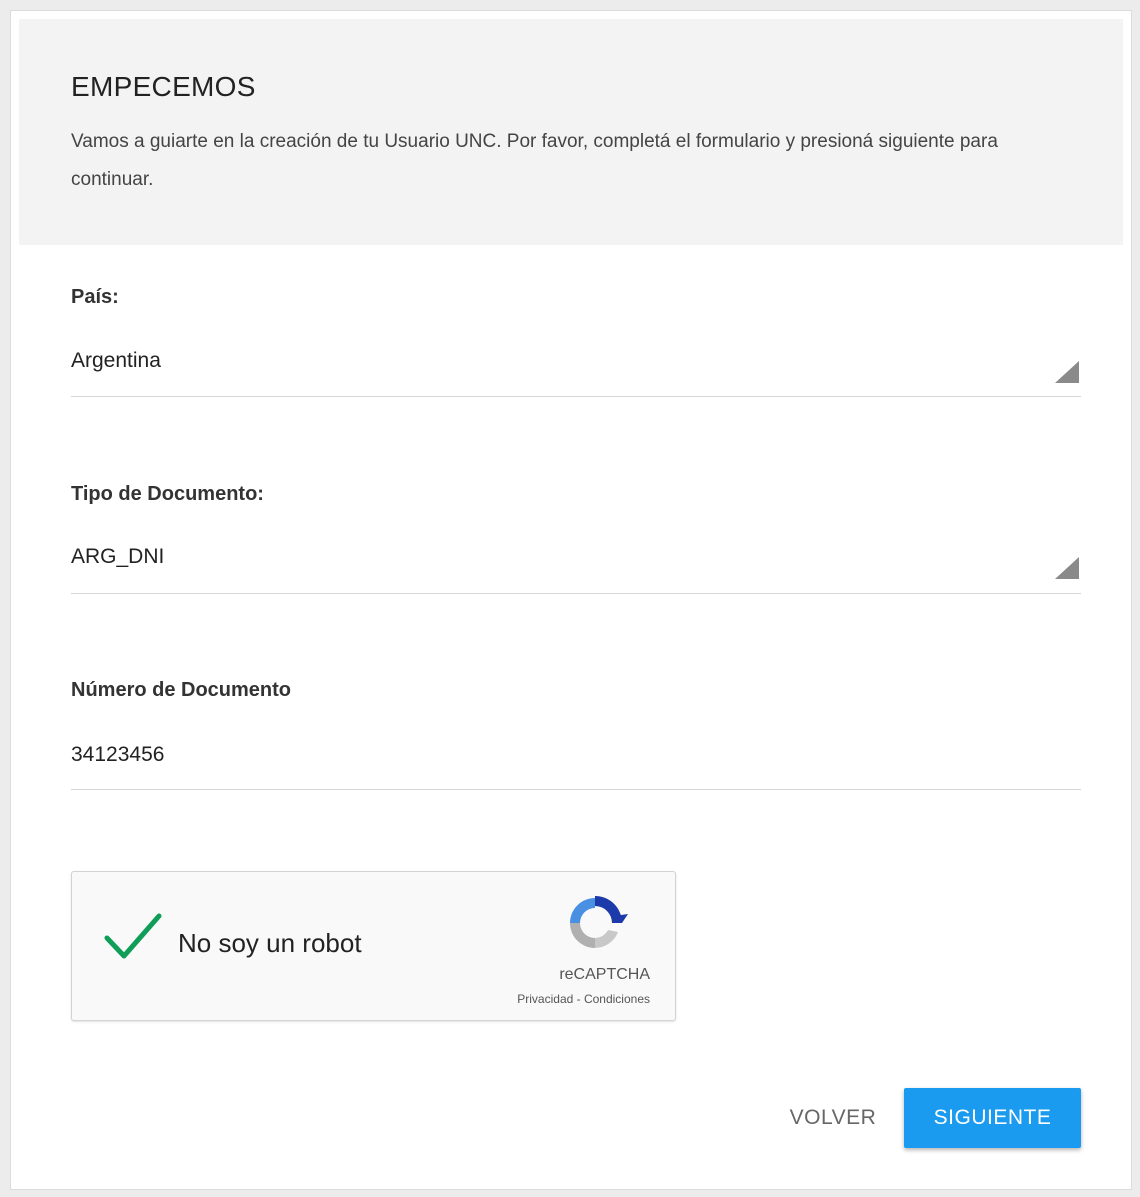 The height and width of the screenshot is (1197, 1140). I want to click on page-title: EMPECEMOS, so click(163, 86).